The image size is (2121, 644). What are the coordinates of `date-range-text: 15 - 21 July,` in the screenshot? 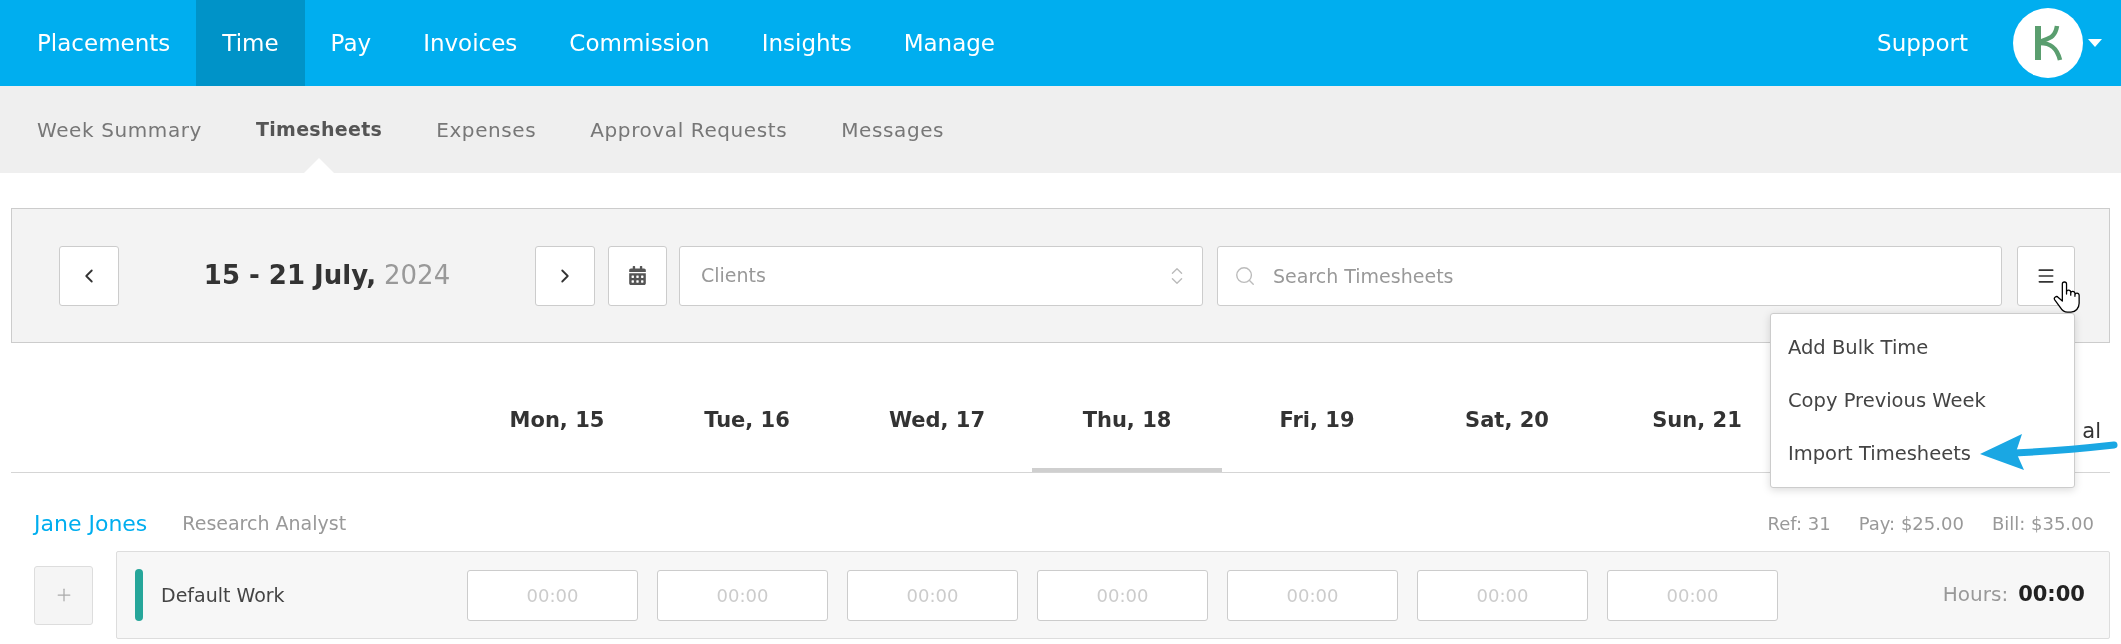 It's located at (289, 275).